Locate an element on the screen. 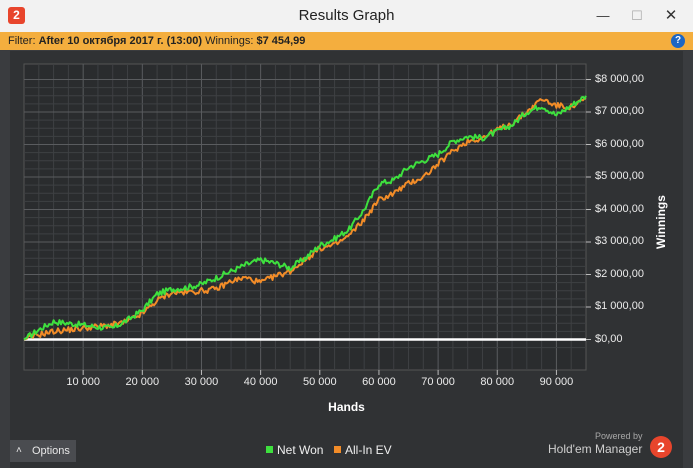 This screenshot has width=693, height=468. legend-swatch-all-in-ev is located at coordinates (337, 450).